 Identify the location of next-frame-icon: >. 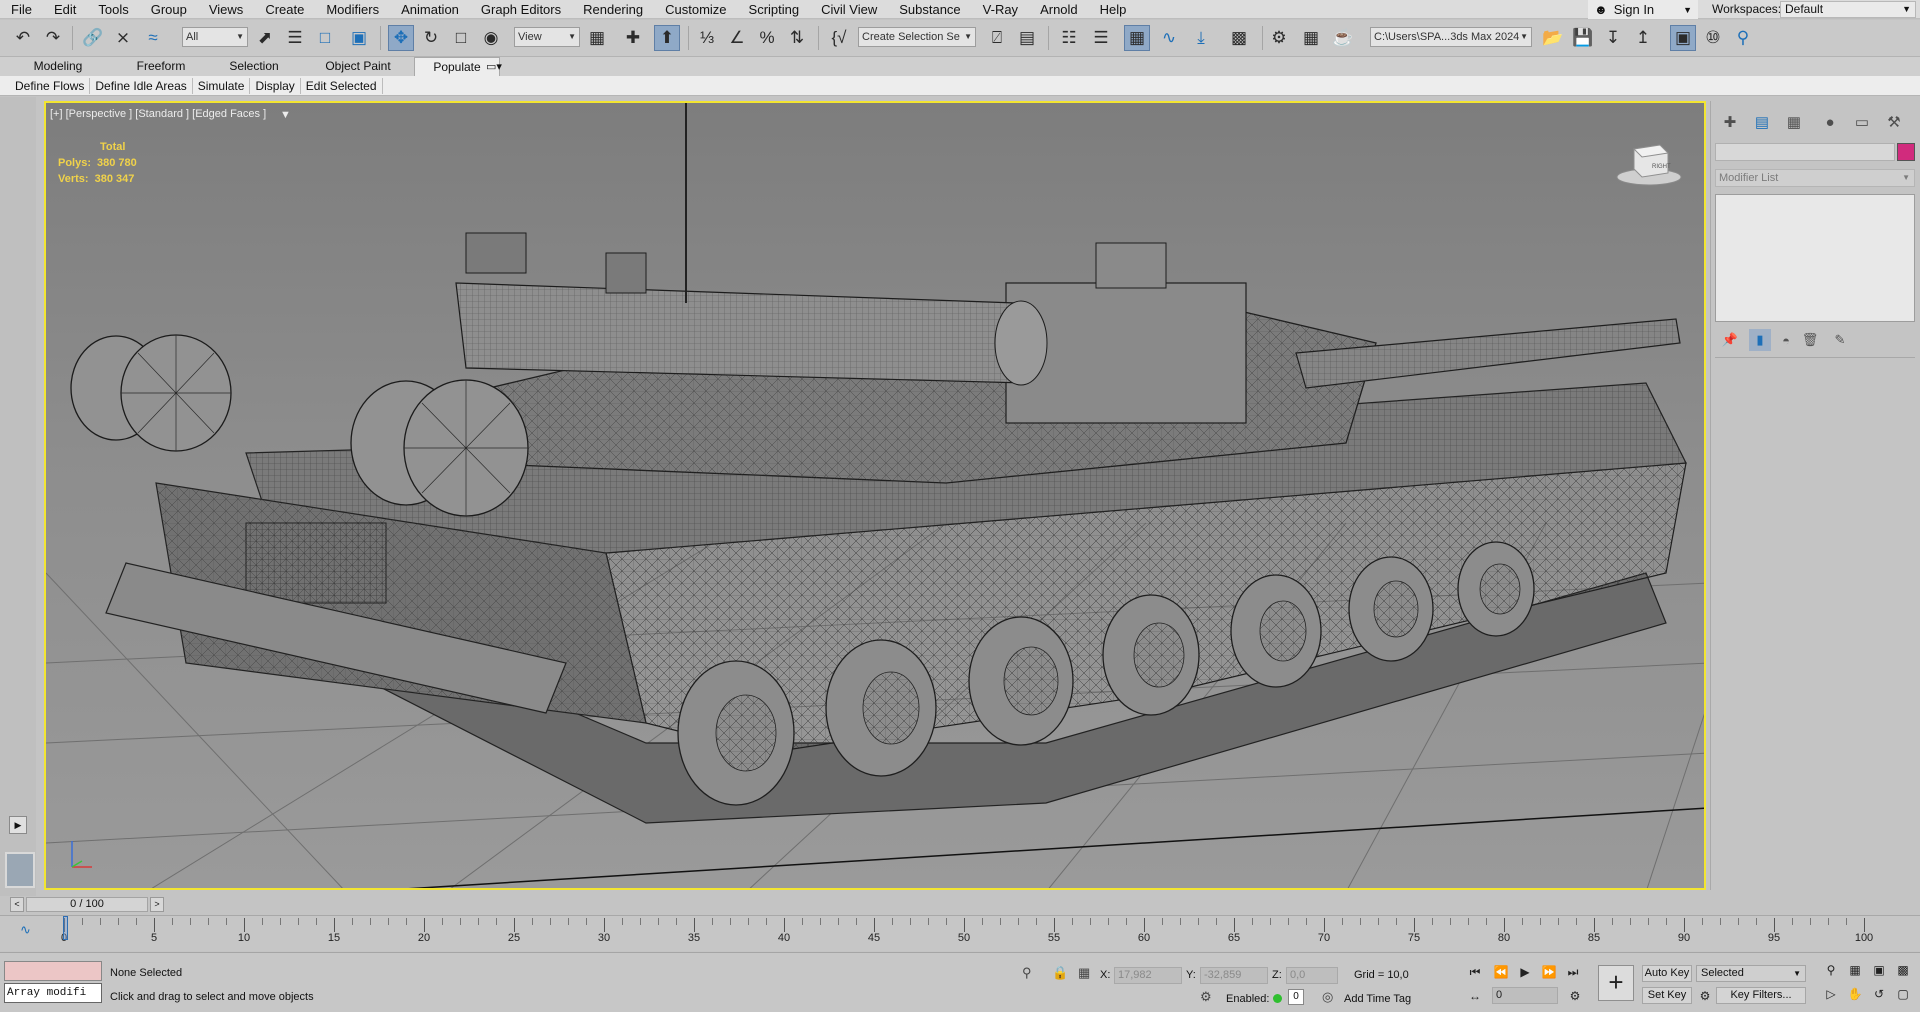
(157, 904).